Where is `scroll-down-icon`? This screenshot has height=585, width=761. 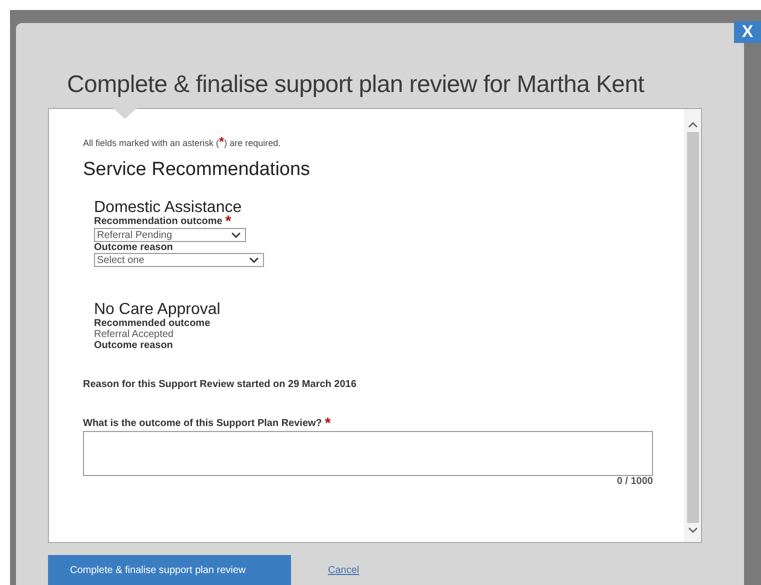
scroll-down-icon is located at coordinates (693, 530).